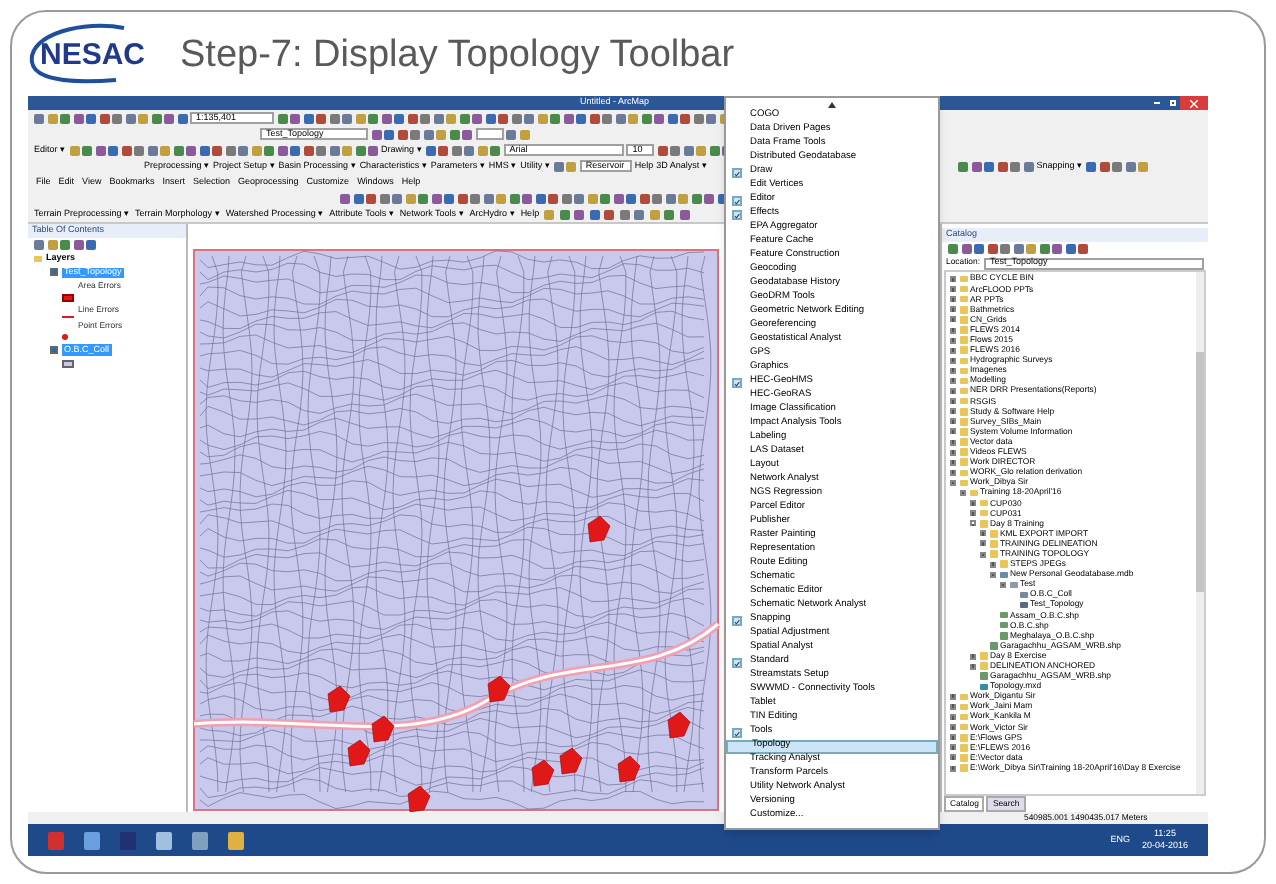 The image size is (1276, 884). I want to click on topology-icon, so click(1023, 605).